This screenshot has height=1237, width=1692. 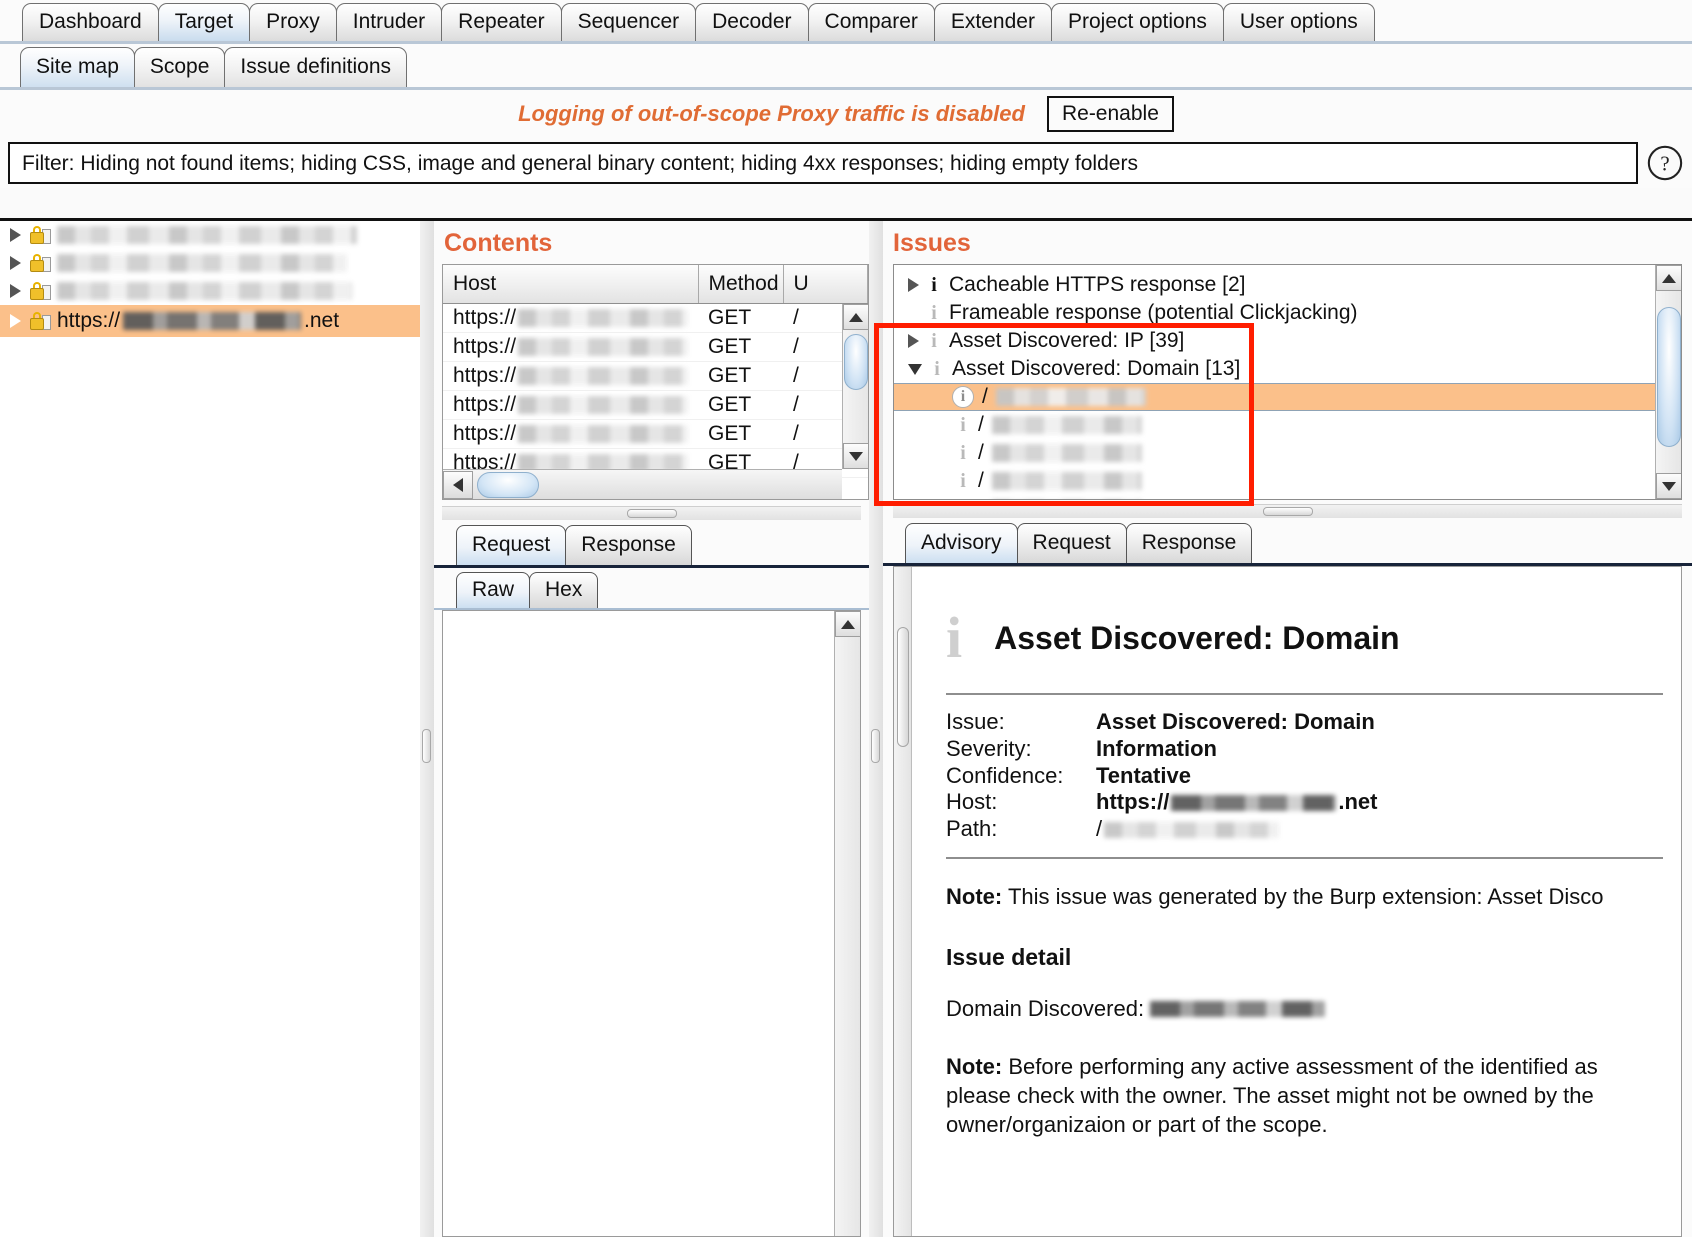 What do you see at coordinates (1189, 543) in the screenshot?
I see `tab-detail-response: Response` at bounding box center [1189, 543].